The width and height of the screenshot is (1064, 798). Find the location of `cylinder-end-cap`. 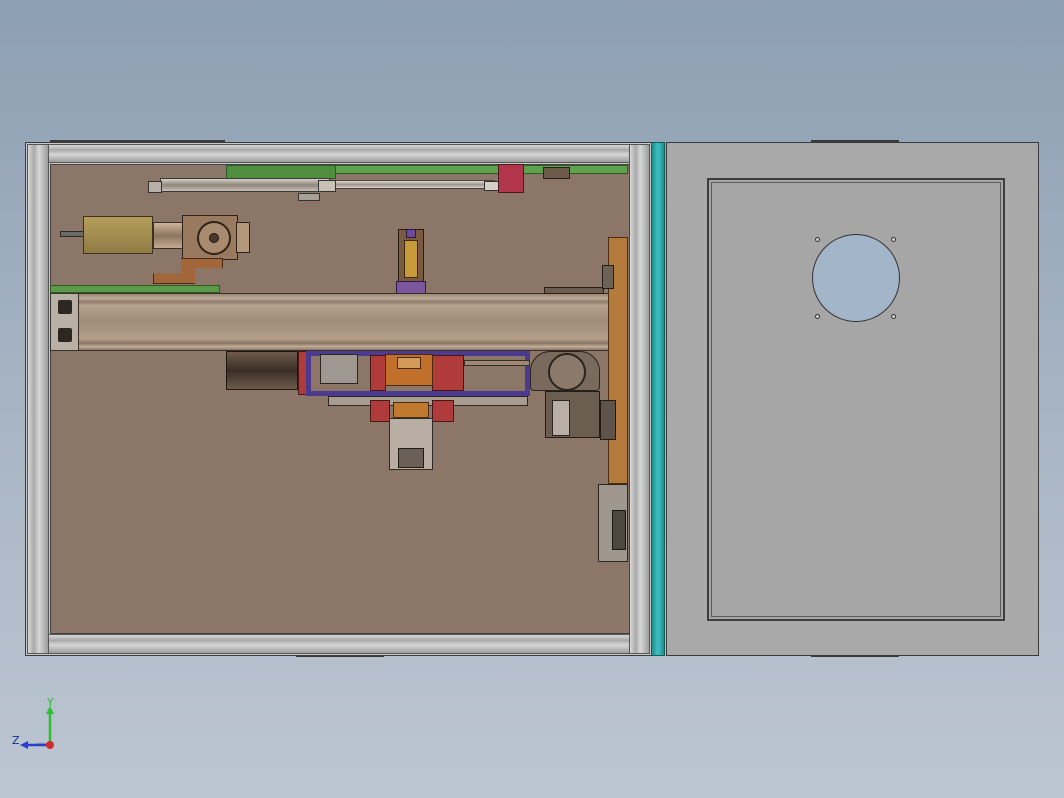

cylinder-end-cap is located at coordinates (155, 187).